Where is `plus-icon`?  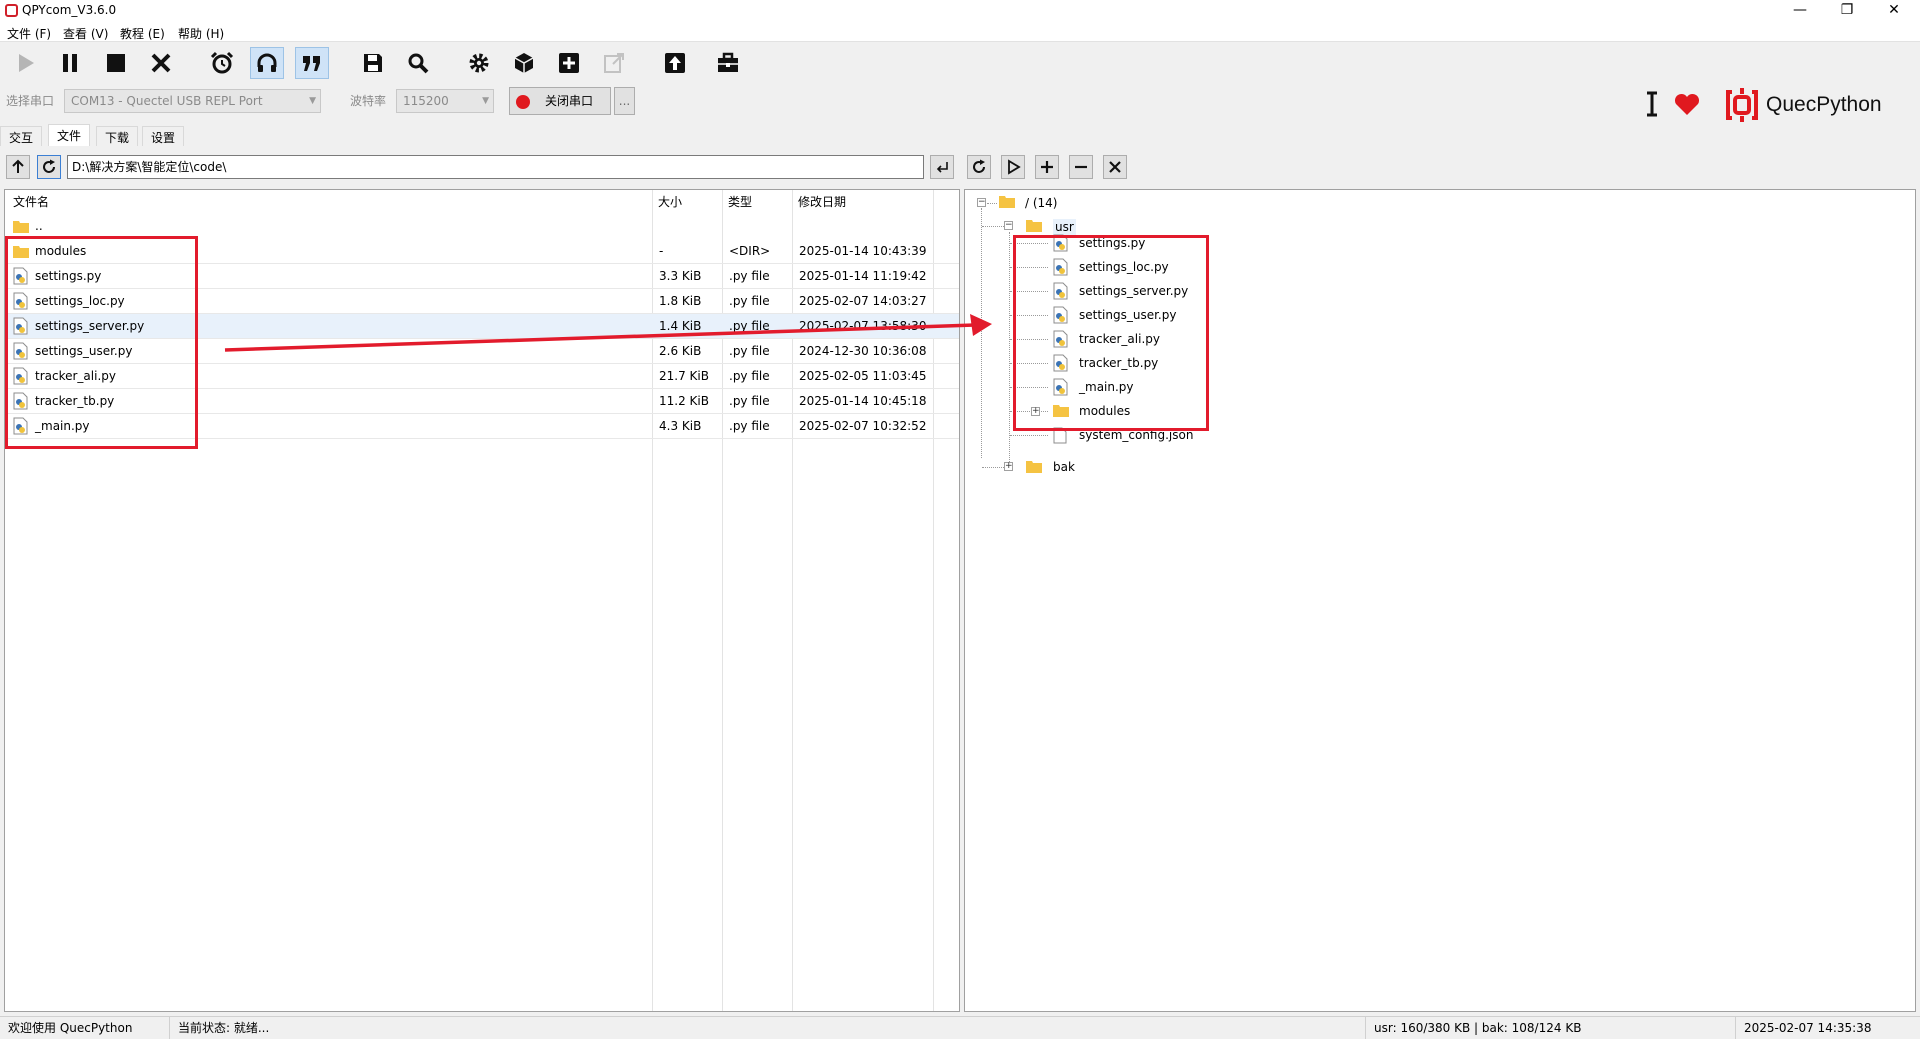
plus-icon is located at coordinates (1047, 167).